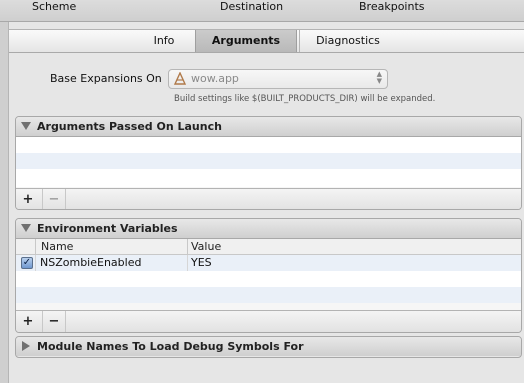  Describe the element at coordinates (246, 41) in the screenshot. I see `tab-arguments: Arguments` at that location.